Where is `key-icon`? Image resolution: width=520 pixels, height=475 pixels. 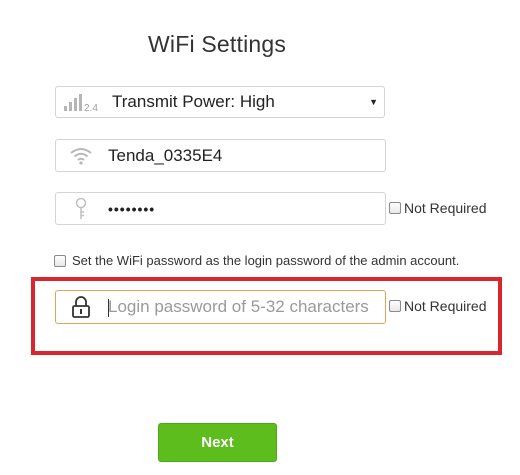 key-icon is located at coordinates (81, 208).